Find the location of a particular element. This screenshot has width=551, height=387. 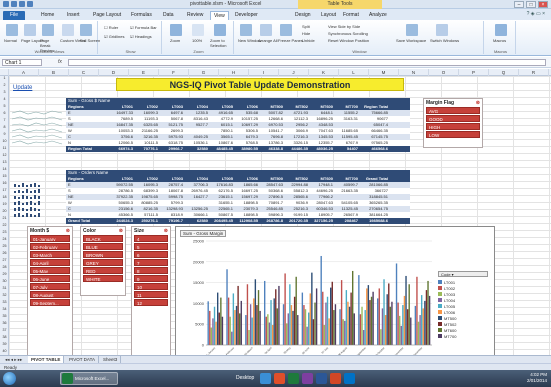

switch-windows-label: Switch Windows is located at coordinates (444, 40).